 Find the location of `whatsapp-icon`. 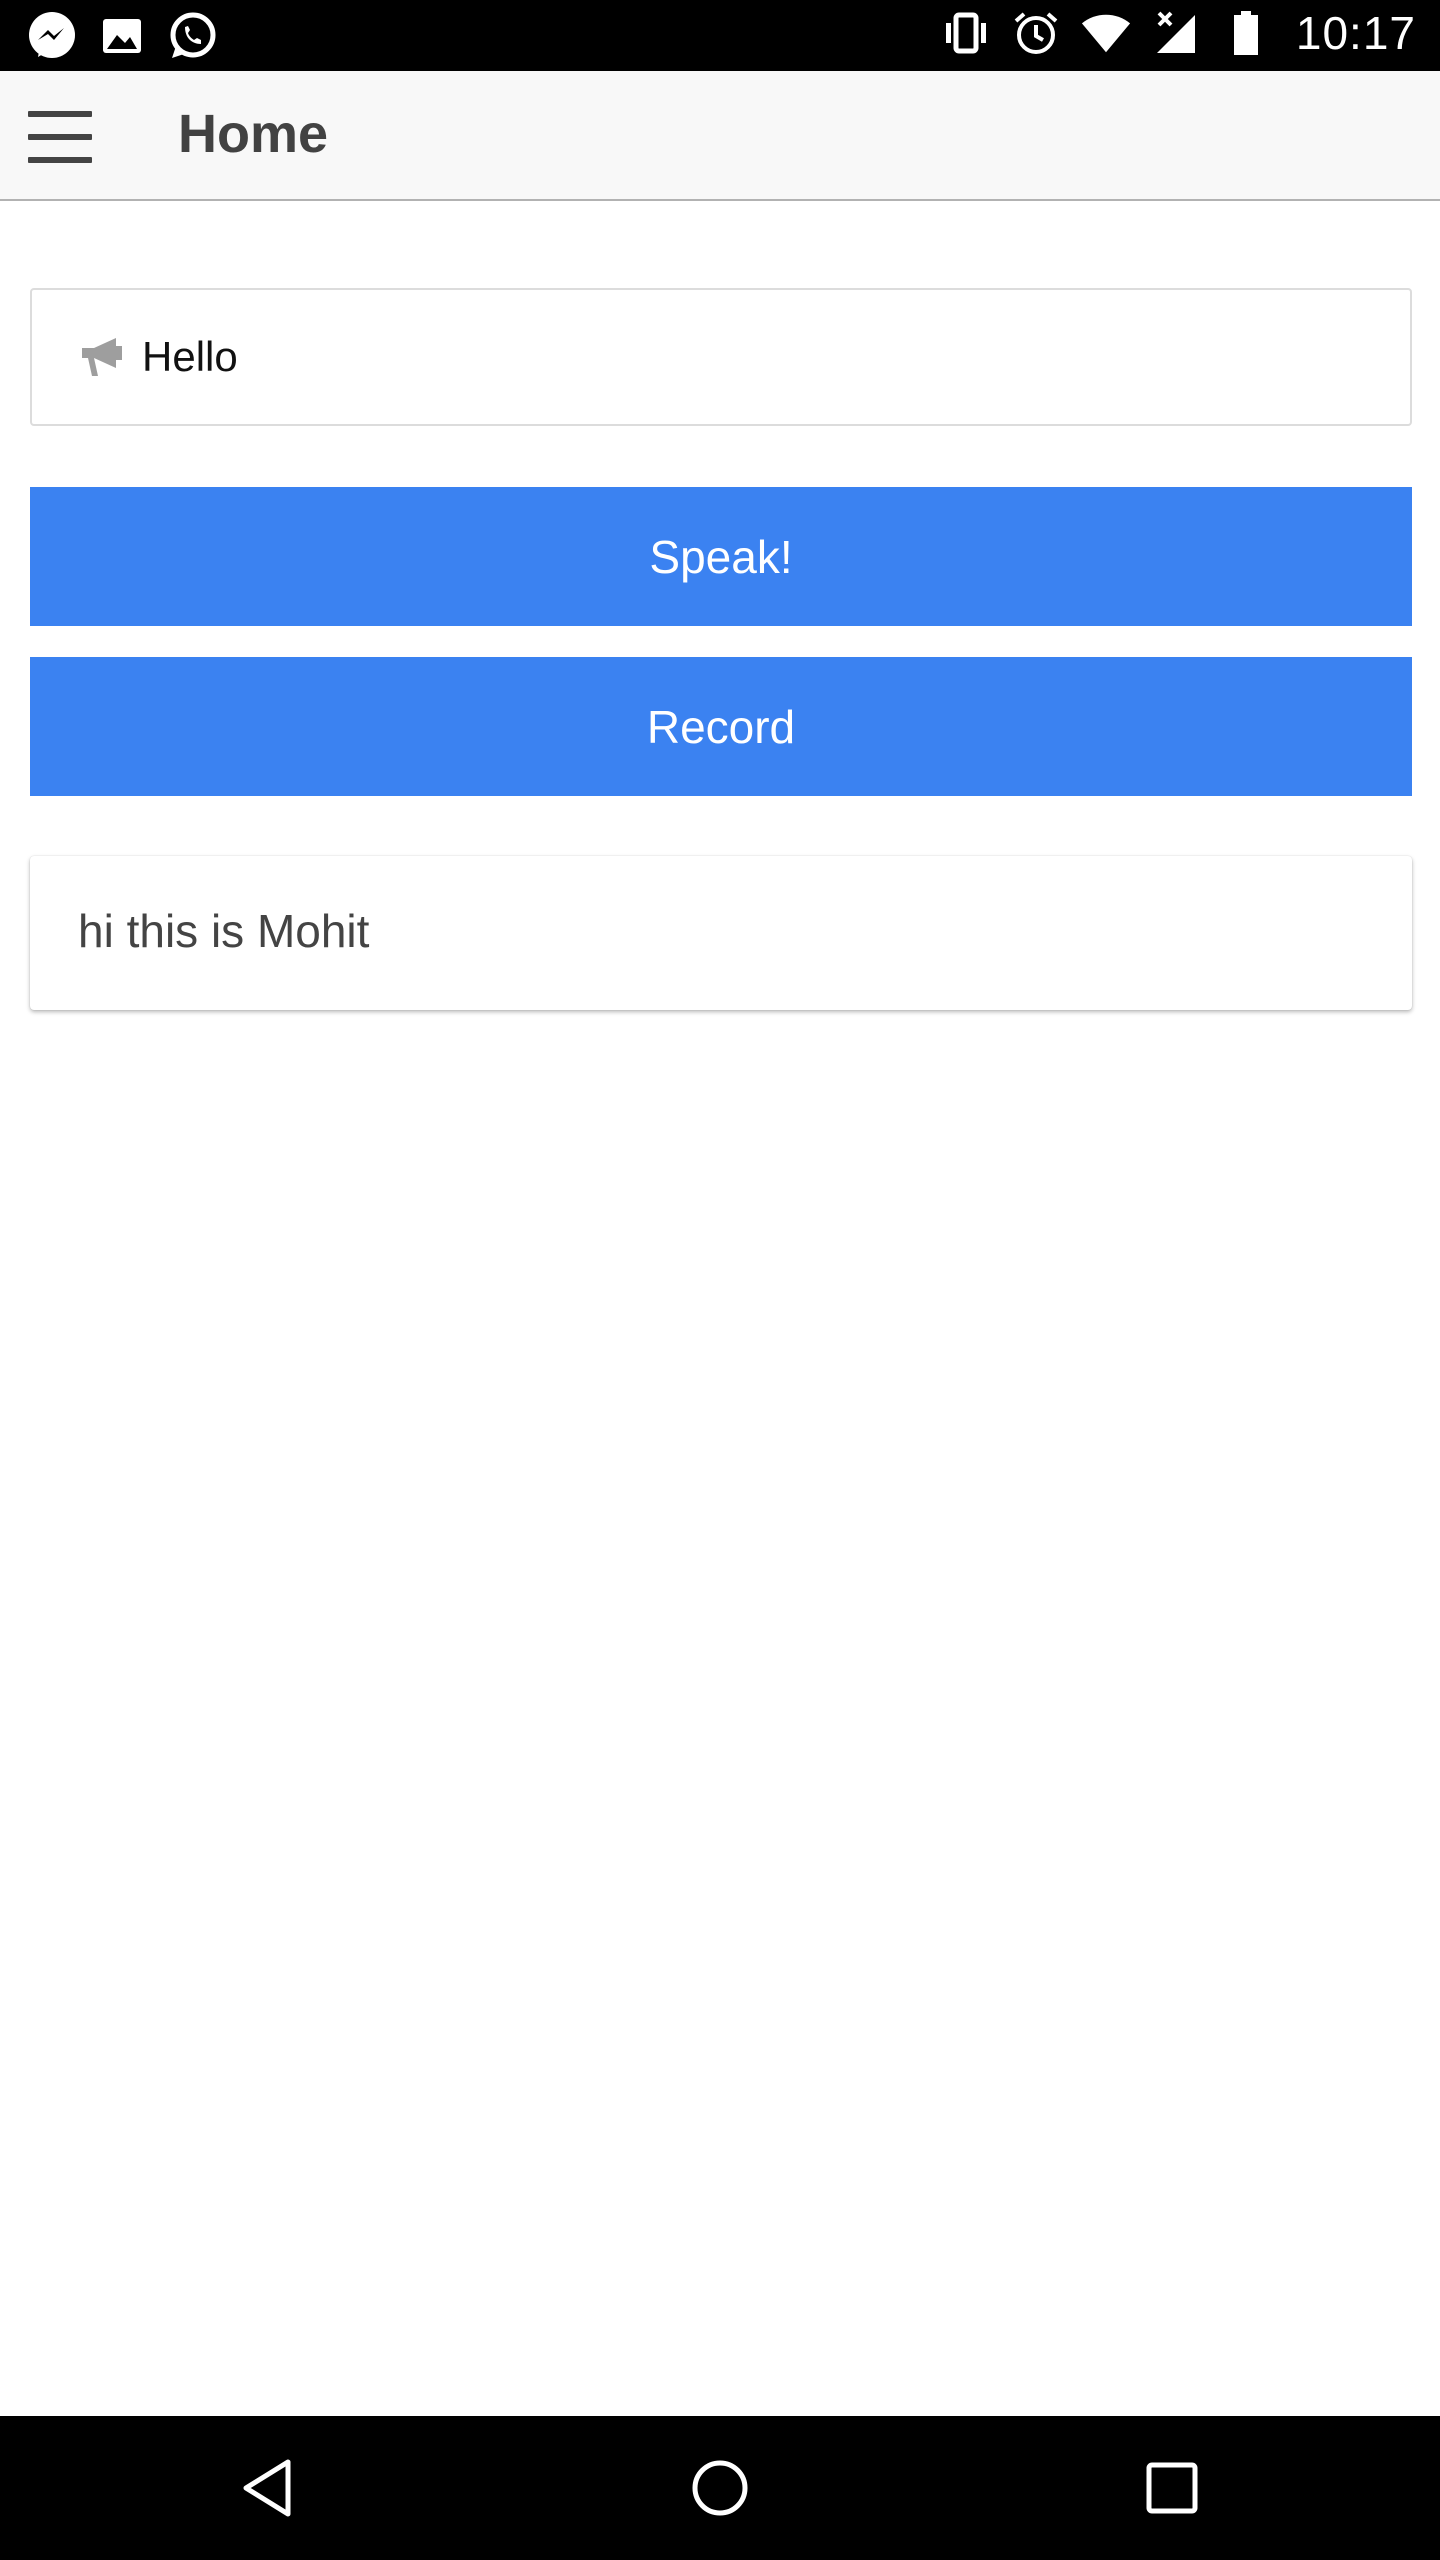

whatsapp-icon is located at coordinates (192, 36).